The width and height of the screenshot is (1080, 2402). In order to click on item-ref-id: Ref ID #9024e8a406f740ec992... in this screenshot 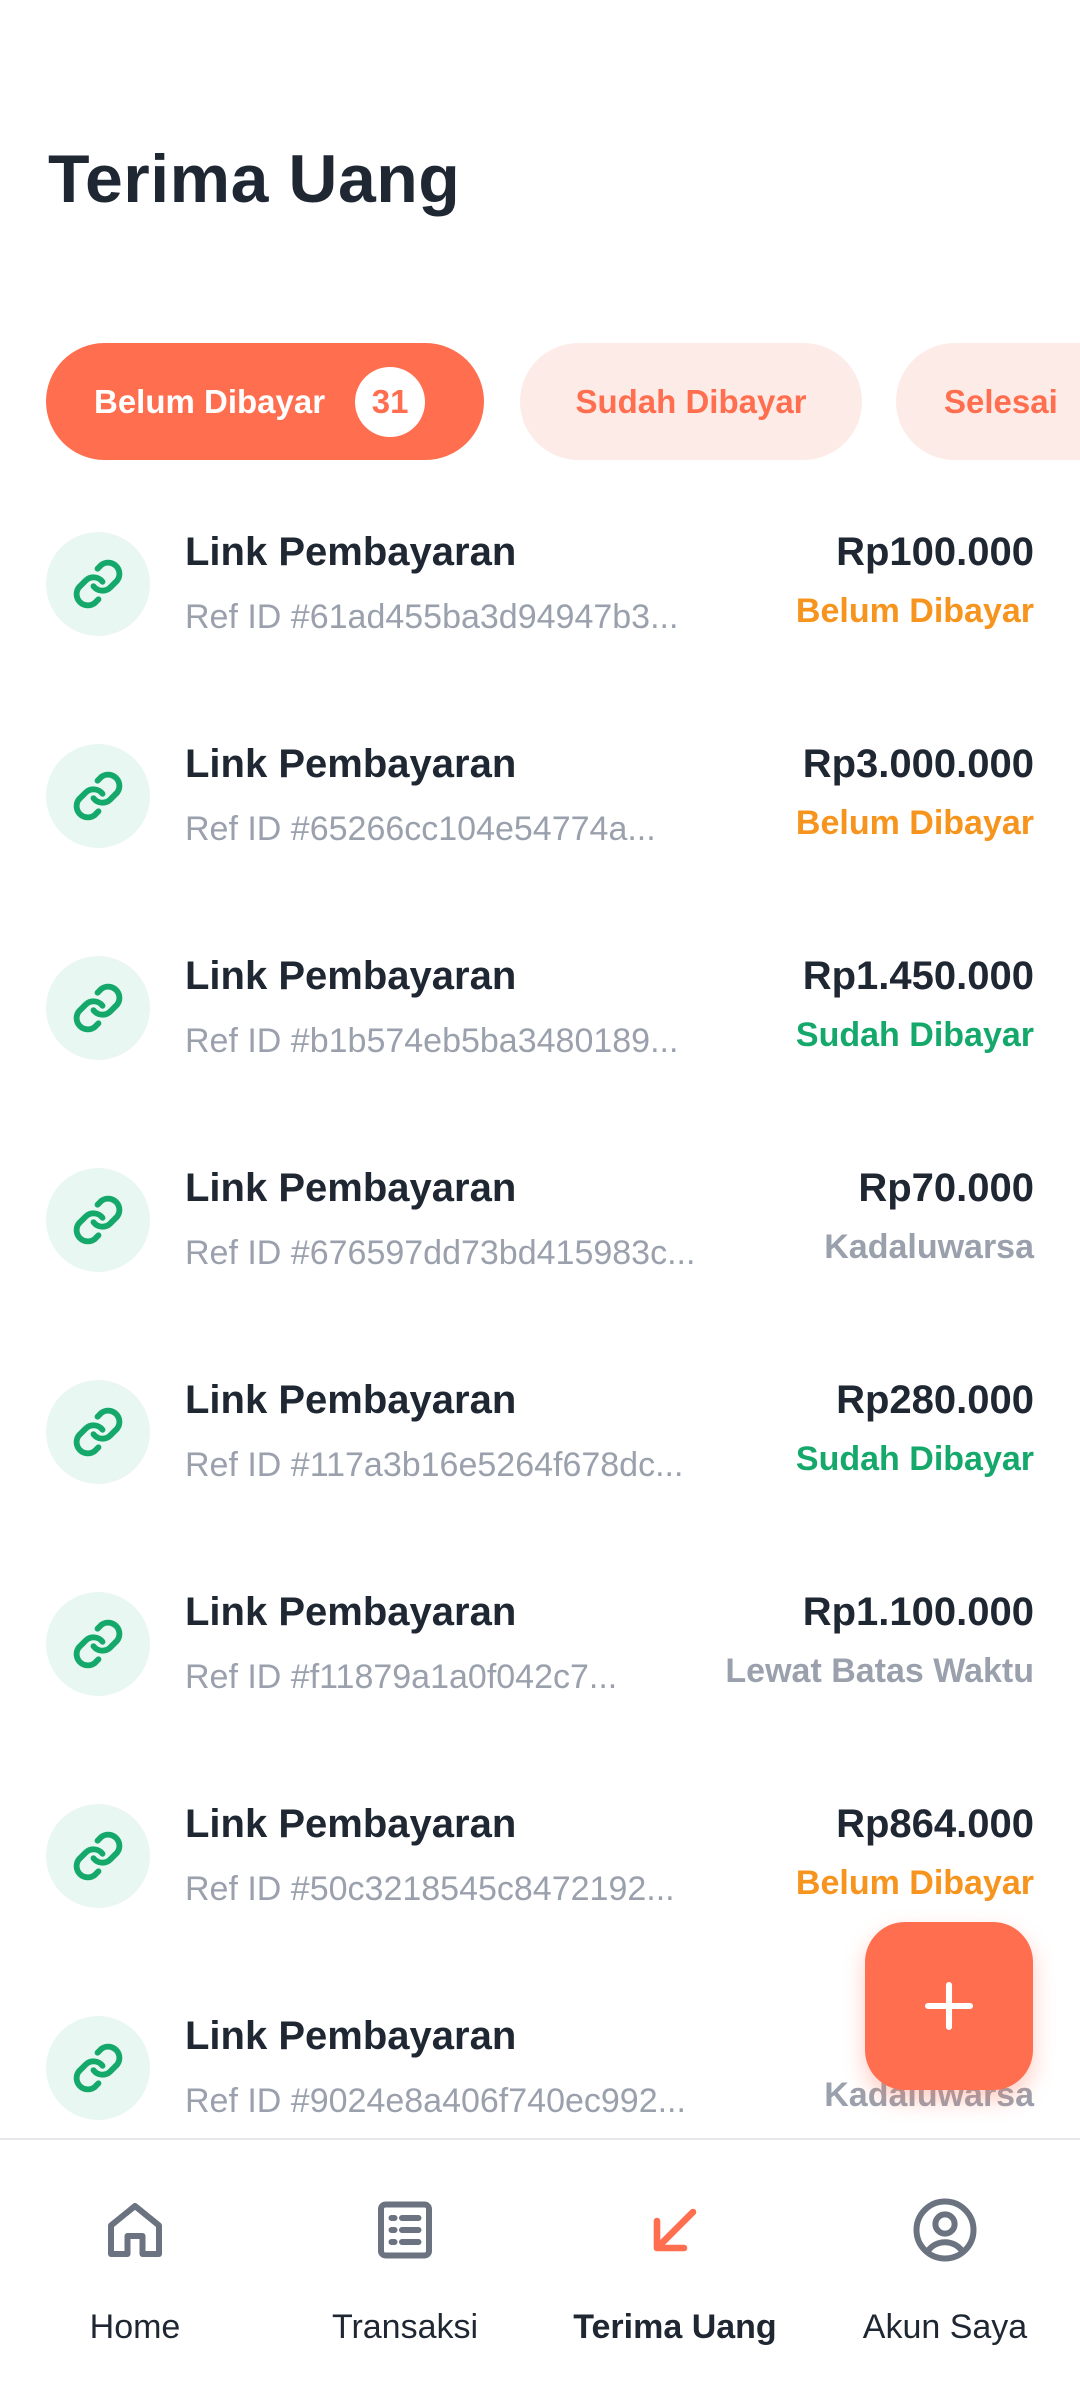, I will do `click(435, 2101)`.